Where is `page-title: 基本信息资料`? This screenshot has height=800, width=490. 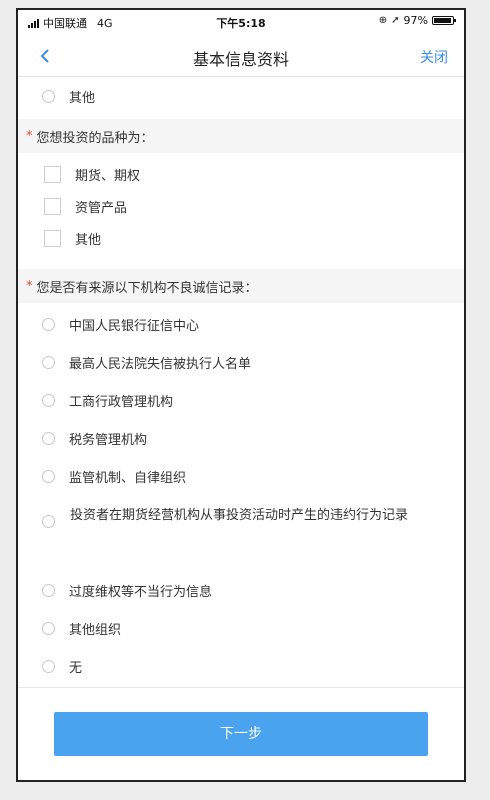
page-title: 基本信息资料 is located at coordinates (240, 59).